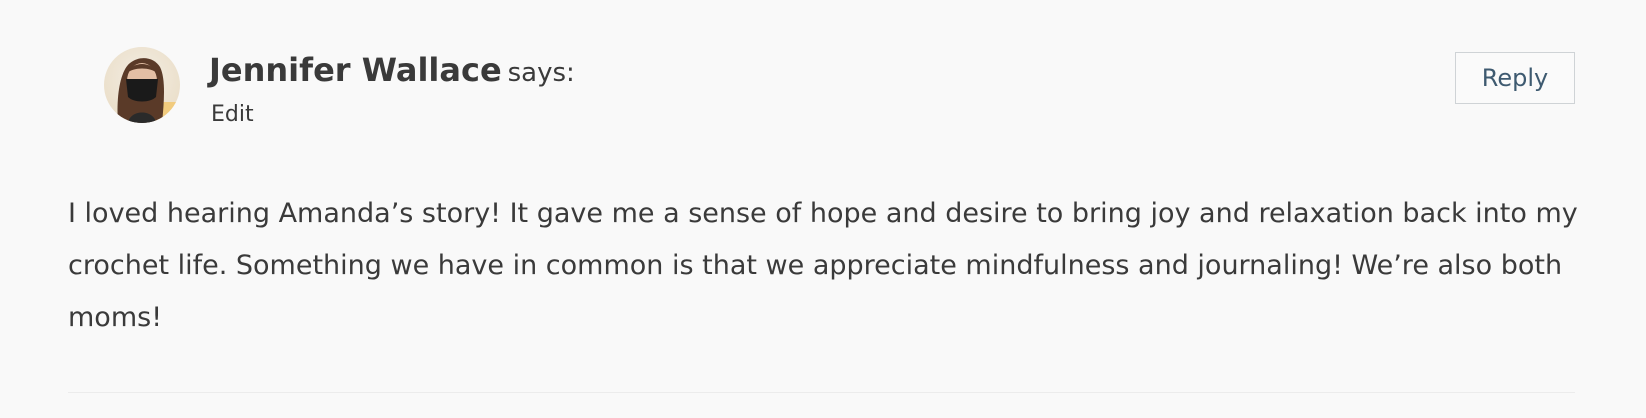 The image size is (1646, 418). I want to click on comment-author-line: Jennifer Wallace says:, so click(392, 73).